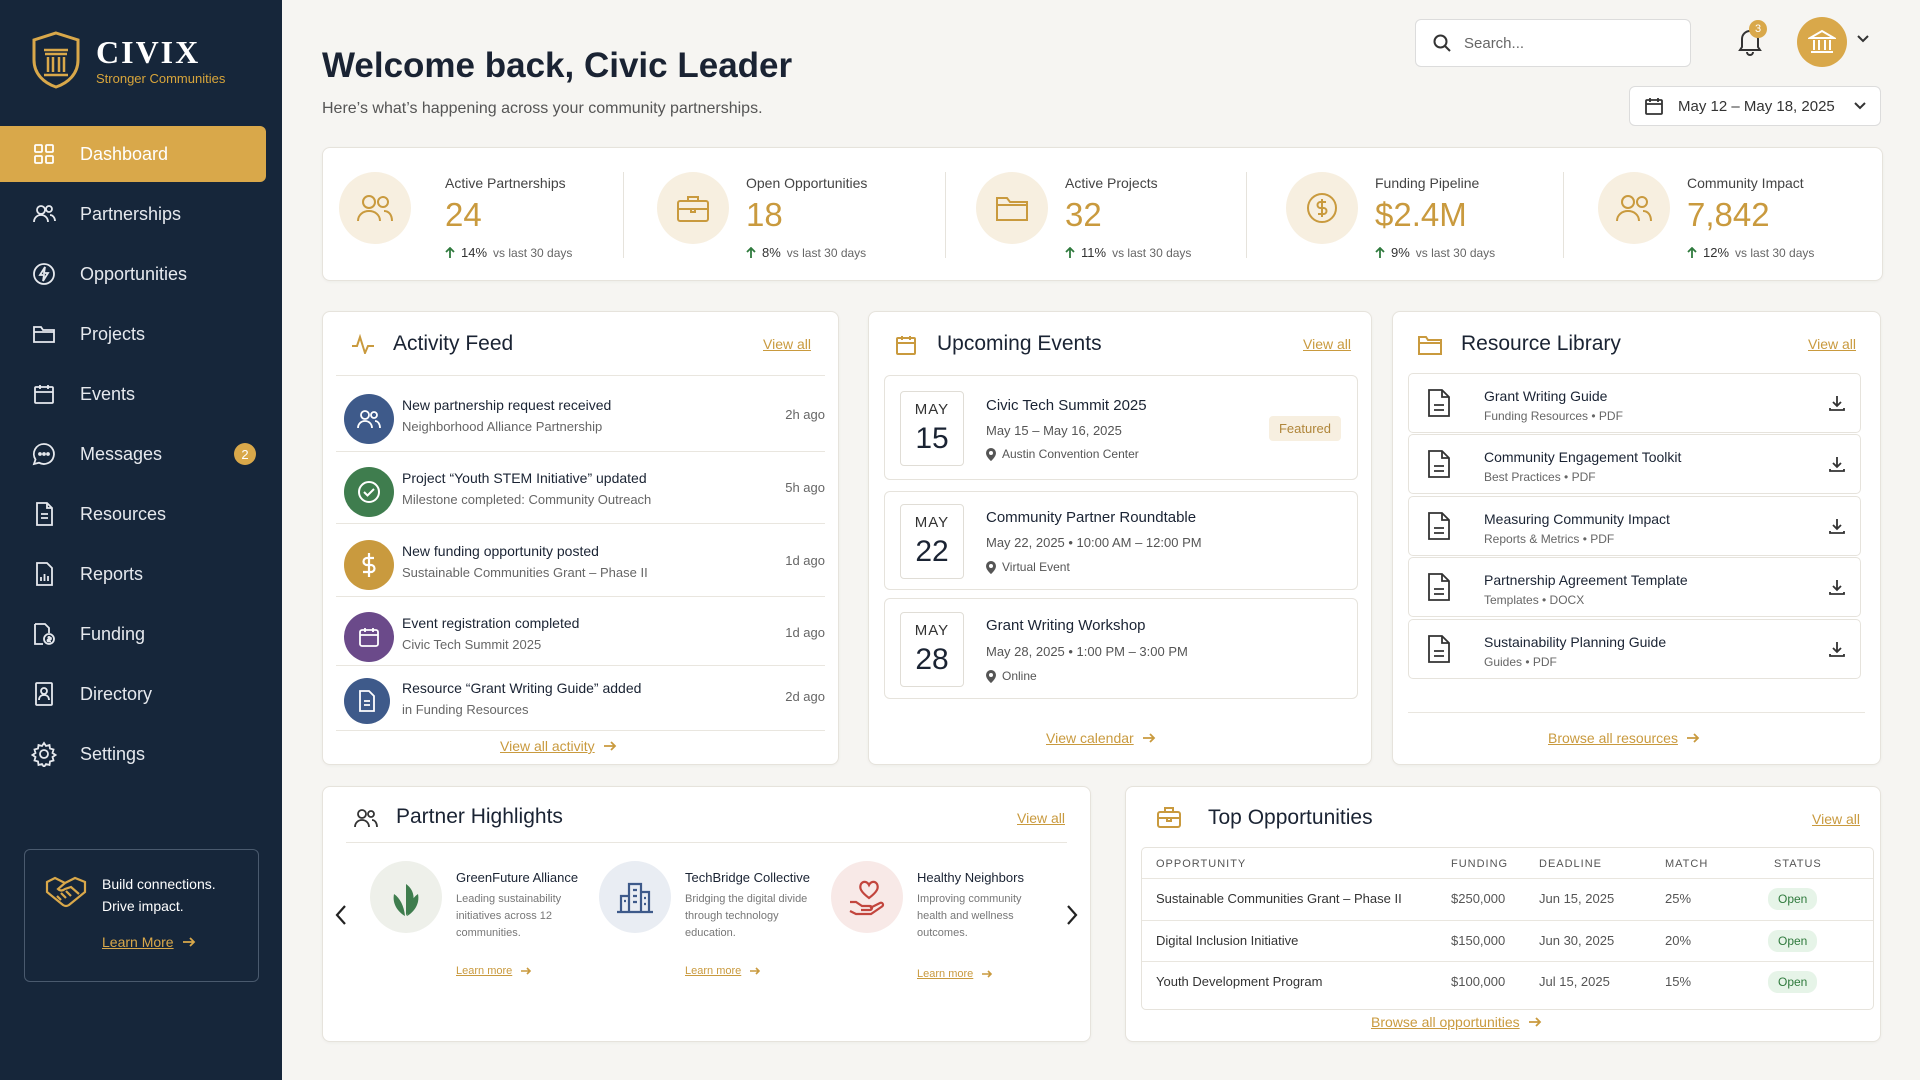  I want to click on sidebar-item-dashboard: Dashboard, so click(133, 154).